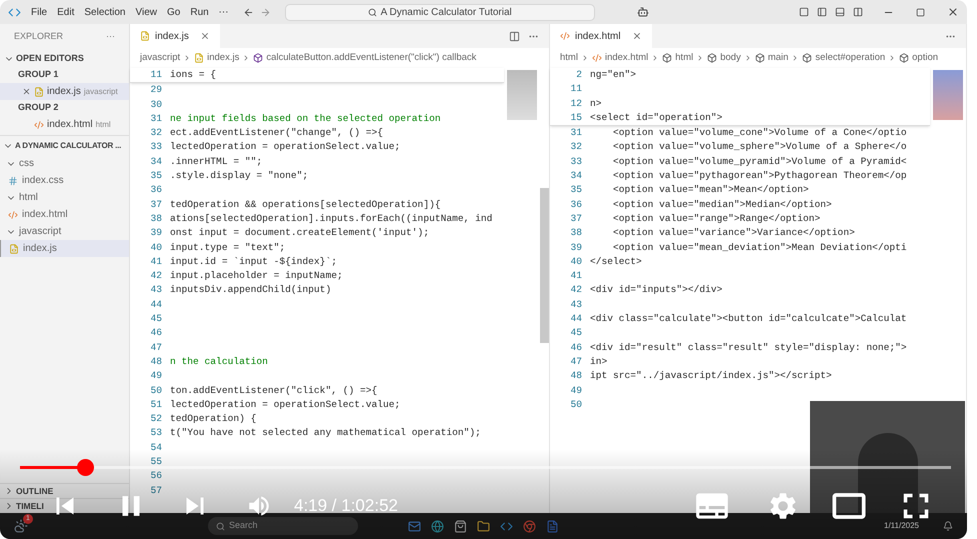  What do you see at coordinates (156, 376) in the screenshot?
I see `line-number: 49` at bounding box center [156, 376].